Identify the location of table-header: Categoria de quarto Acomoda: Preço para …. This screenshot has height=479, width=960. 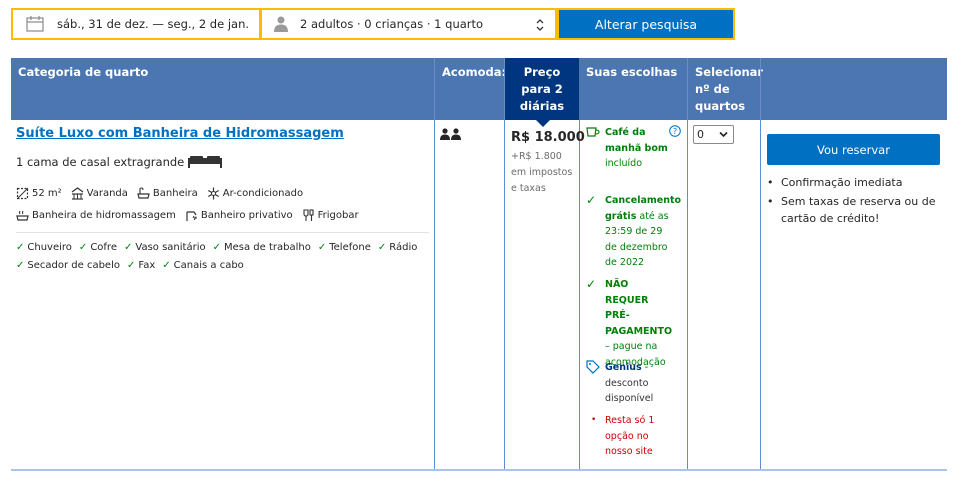
(479, 92).